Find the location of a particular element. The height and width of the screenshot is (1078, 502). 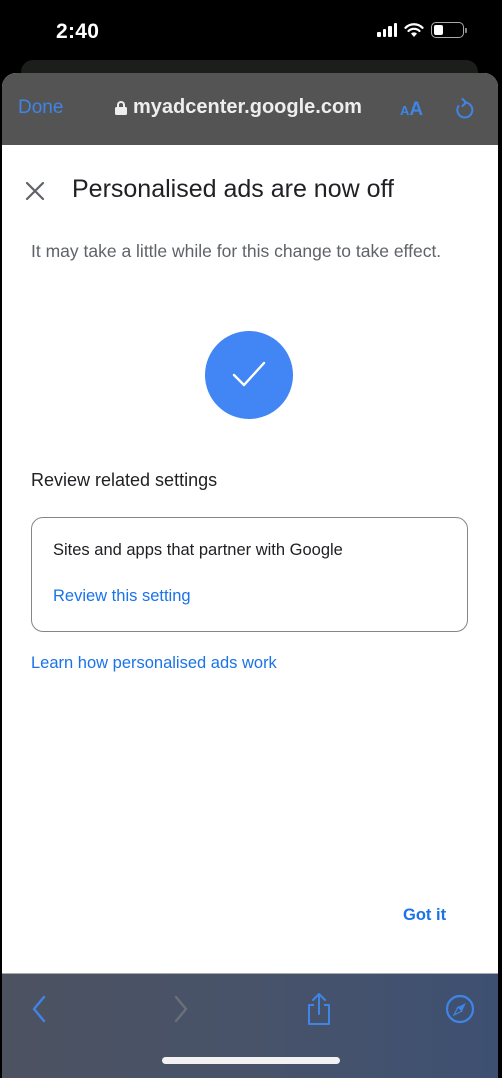

address-bar: myadcenter.google.com is located at coordinates (238, 107).